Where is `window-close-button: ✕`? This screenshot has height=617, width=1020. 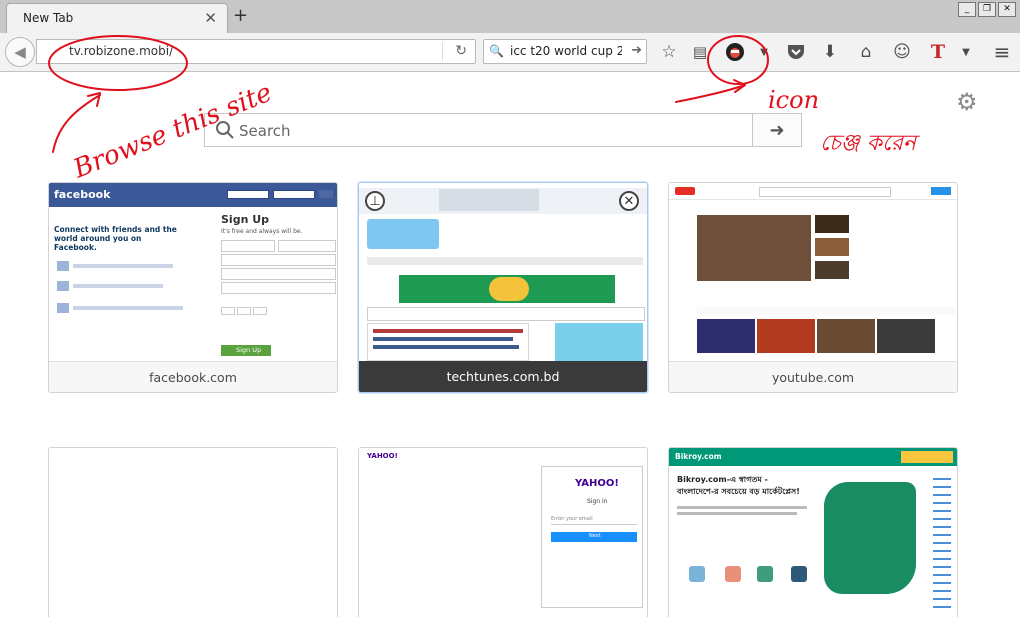
window-close-button: ✕ is located at coordinates (1007, 9).